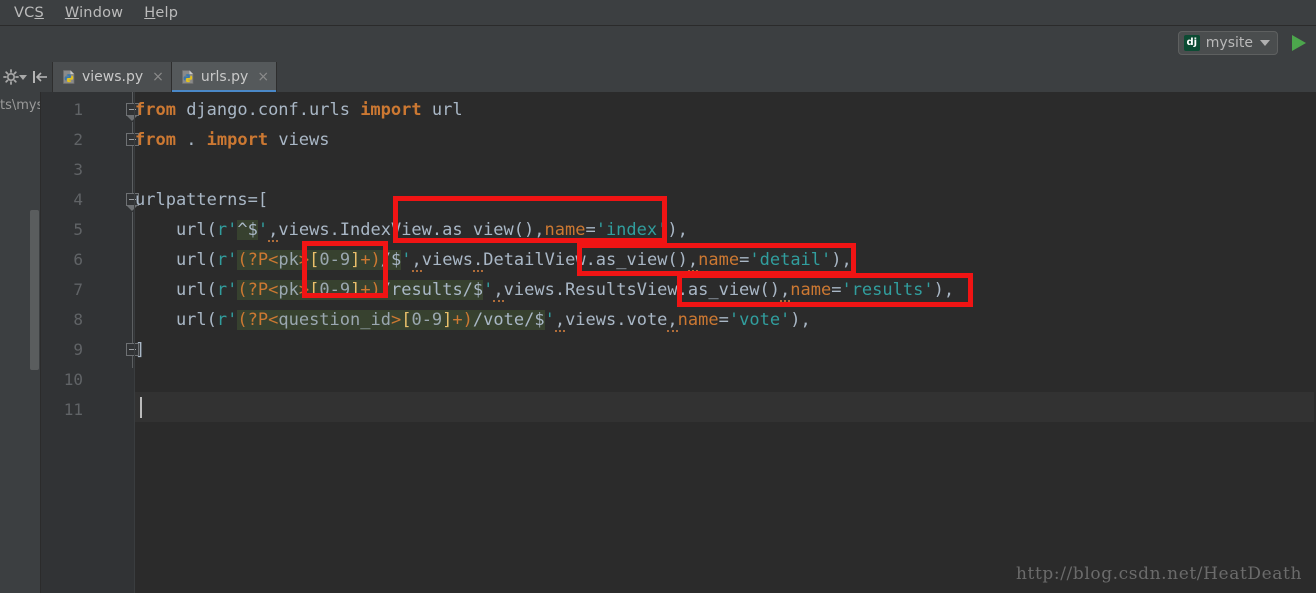  What do you see at coordinates (40, 77) in the screenshot?
I see `collapse-all-icon` at bounding box center [40, 77].